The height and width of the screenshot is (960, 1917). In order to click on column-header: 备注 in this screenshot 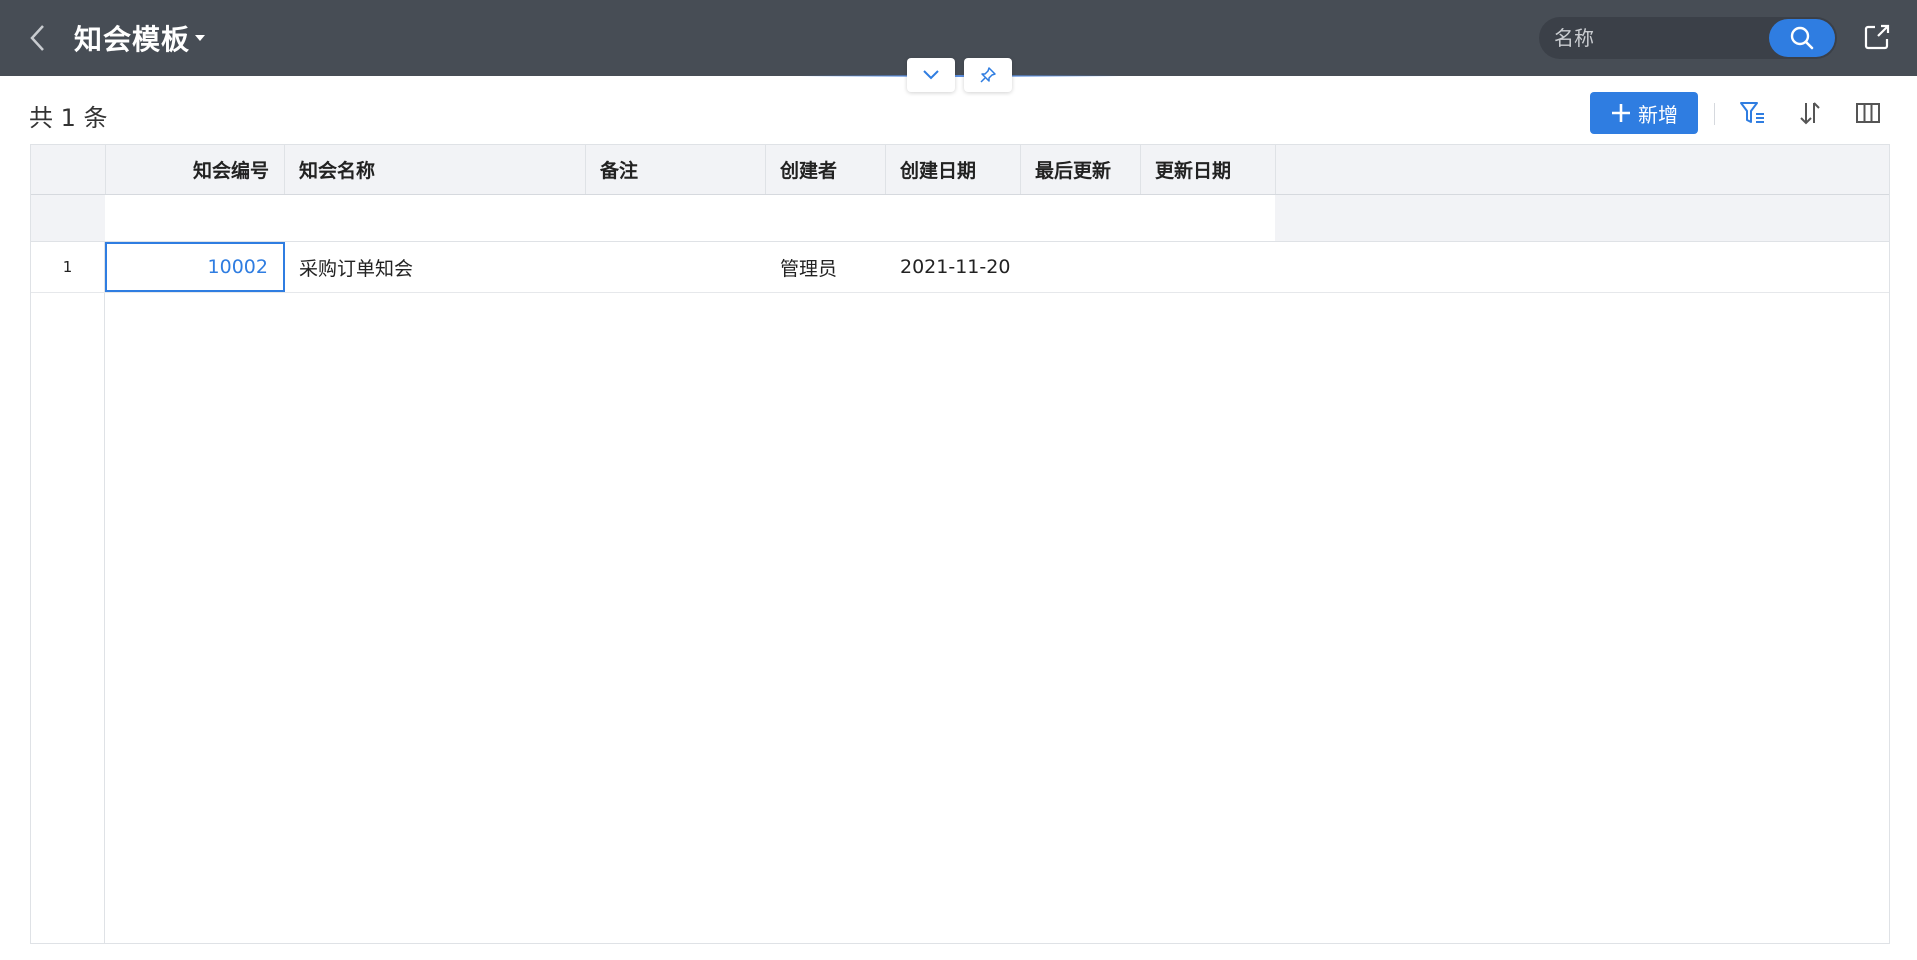, I will do `click(675, 169)`.